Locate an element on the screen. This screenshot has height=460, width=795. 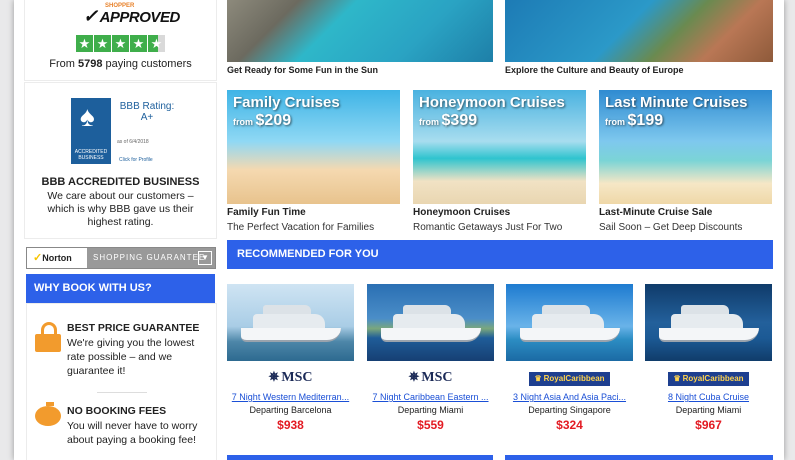
feature-title: BEST PRICE GUARANTEE is located at coordinates (133, 328).